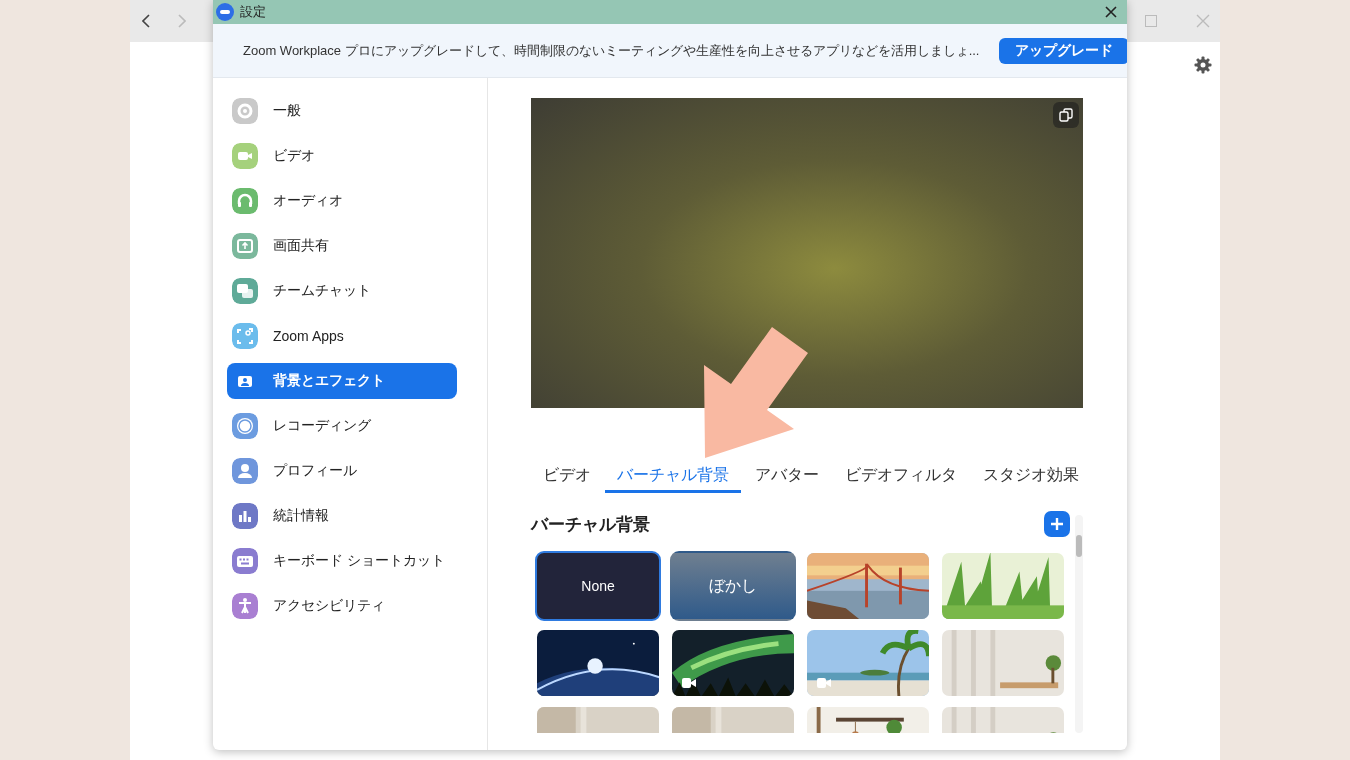 This screenshot has width=1350, height=760. Describe the element at coordinates (901, 476) in the screenshot. I see `tab: ビデオフィルタ` at that location.